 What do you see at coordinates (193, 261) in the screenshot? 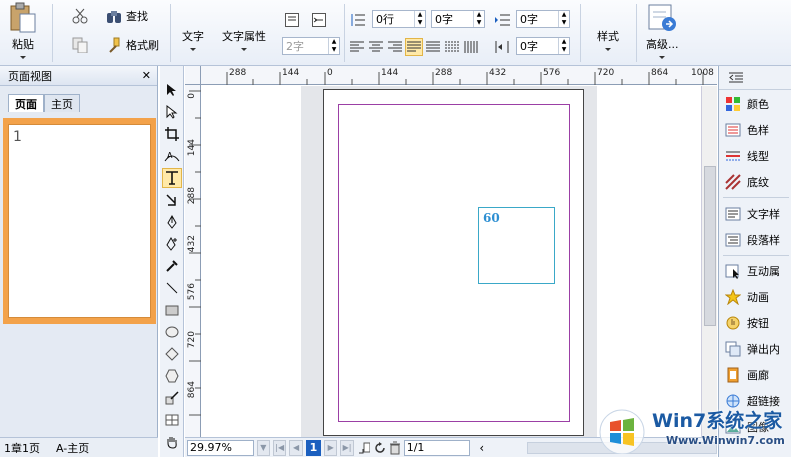
I see `vertical-ruler: 0 144 288 432 576 720 864` at bounding box center [193, 261].